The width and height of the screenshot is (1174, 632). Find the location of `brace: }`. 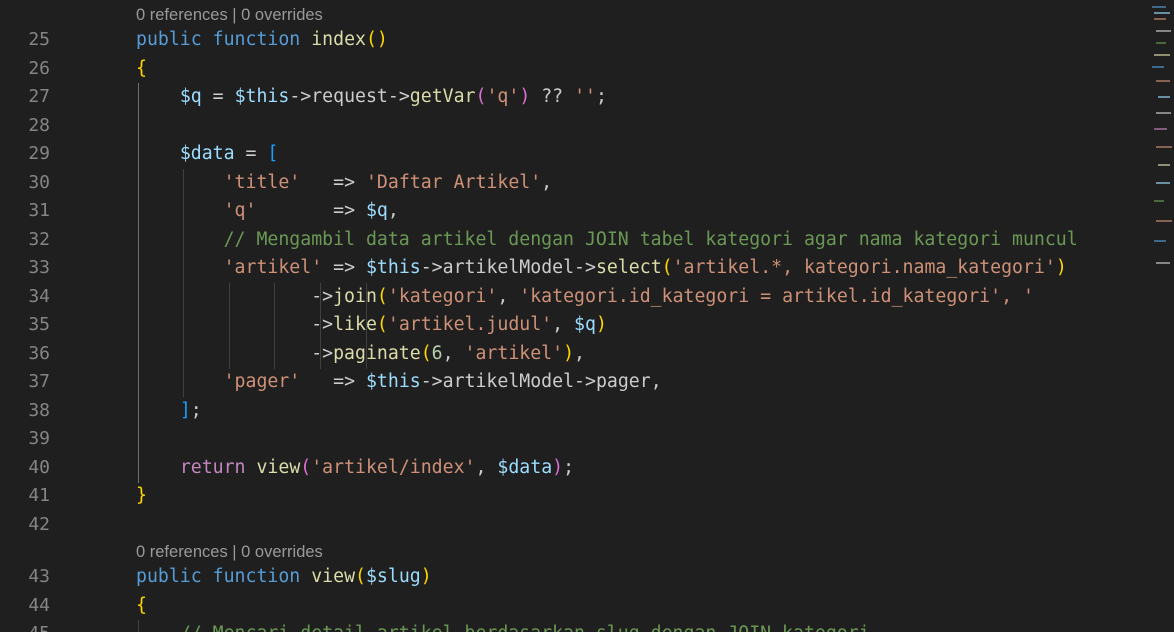

brace: } is located at coordinates (141, 495).